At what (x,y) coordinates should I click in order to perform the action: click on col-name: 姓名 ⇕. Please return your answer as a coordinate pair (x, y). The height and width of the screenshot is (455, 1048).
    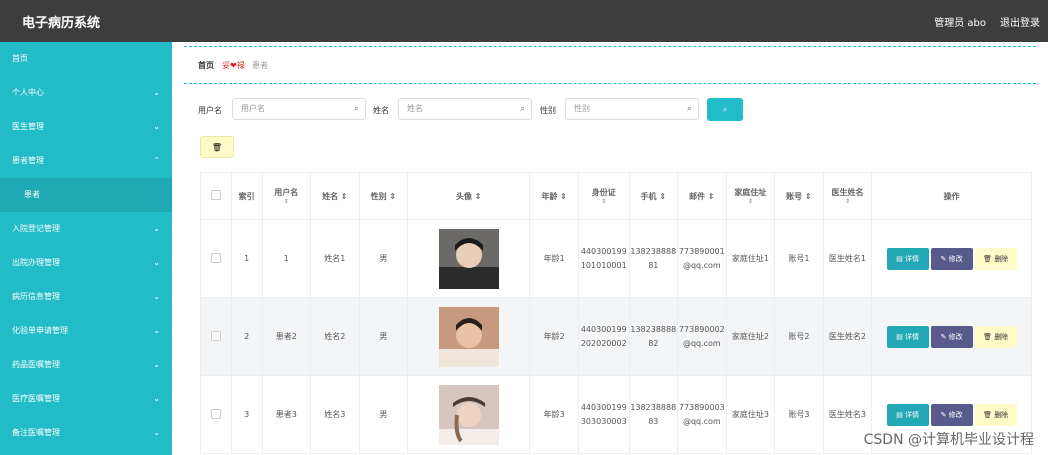
    Looking at the image, I should click on (335, 196).